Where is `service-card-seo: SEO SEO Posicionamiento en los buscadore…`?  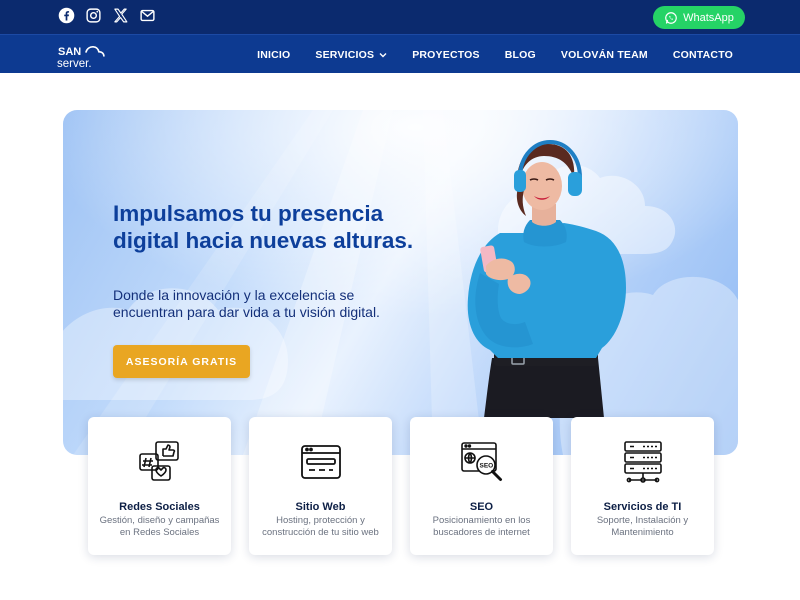 service-card-seo: SEO SEO Posicionamiento en los buscadore… is located at coordinates (481, 486).